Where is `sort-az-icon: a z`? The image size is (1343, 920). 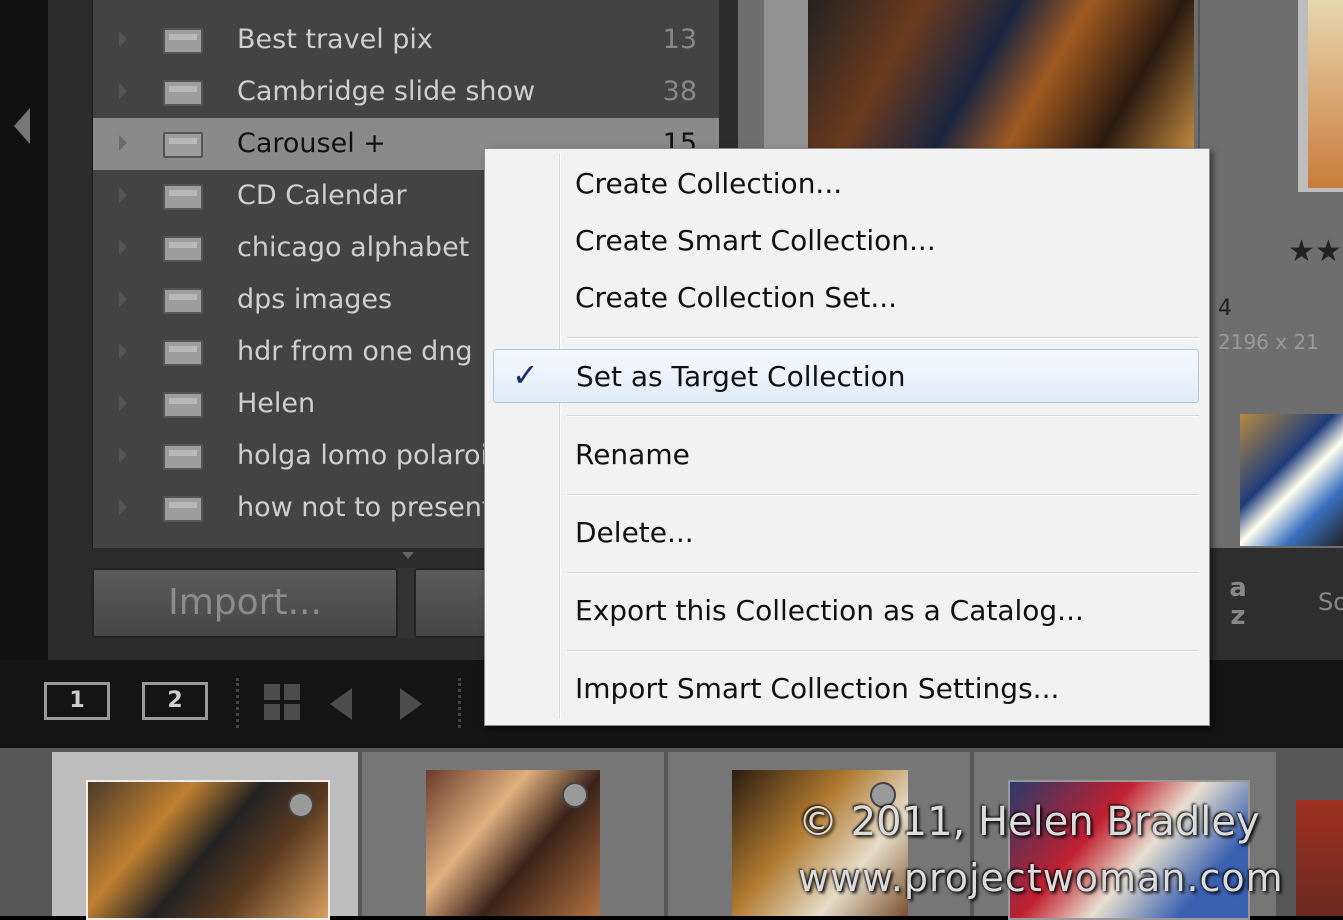 sort-az-icon: a z is located at coordinates (1238, 604).